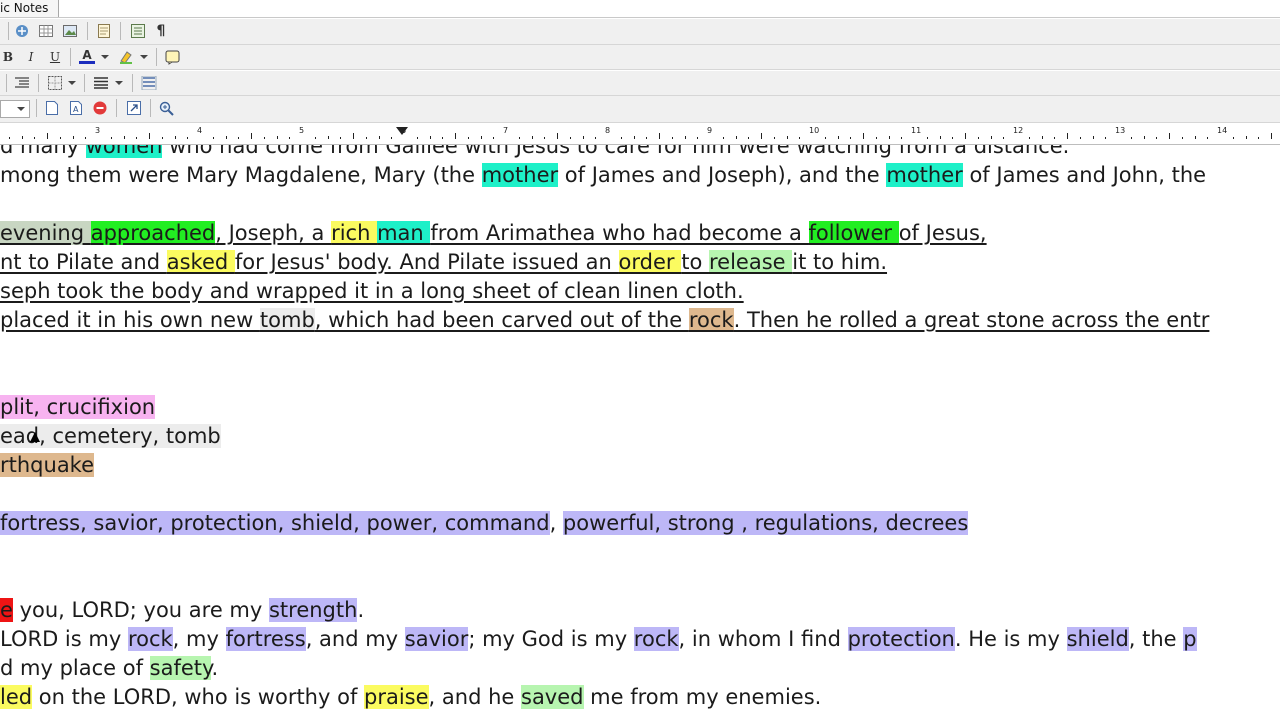 This screenshot has height=720, width=1280. Describe the element at coordinates (313, 610) in the screenshot. I see `highlighted-text: strength` at that location.